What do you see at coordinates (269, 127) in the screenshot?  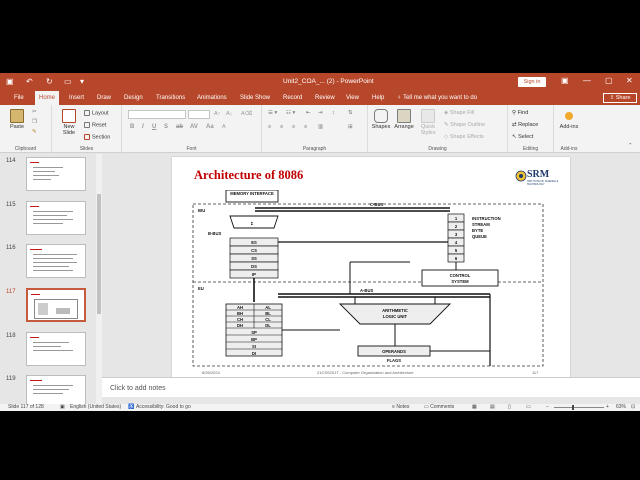 I see `align-left-icon: ≡` at bounding box center [269, 127].